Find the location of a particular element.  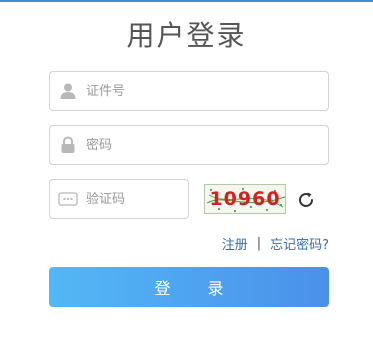

page-title: 用户登录 is located at coordinates (186, 35).